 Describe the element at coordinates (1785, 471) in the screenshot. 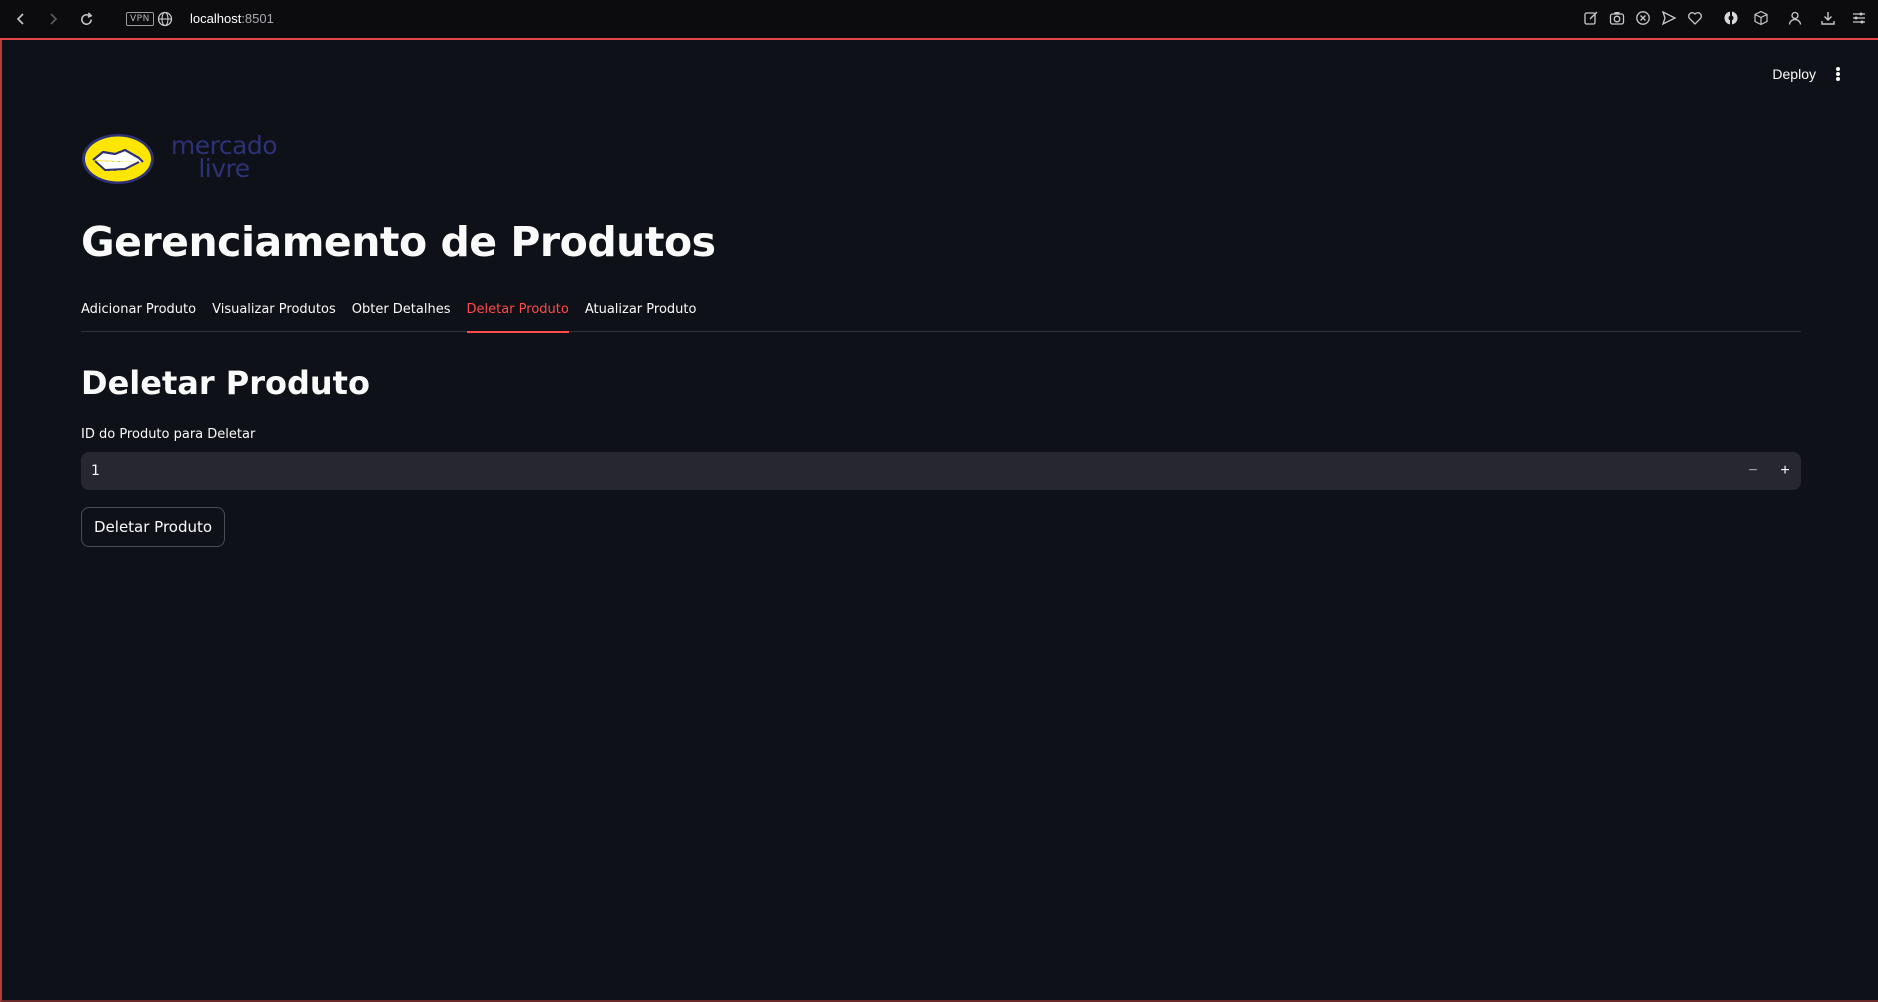

I see `increment-button: +` at that location.